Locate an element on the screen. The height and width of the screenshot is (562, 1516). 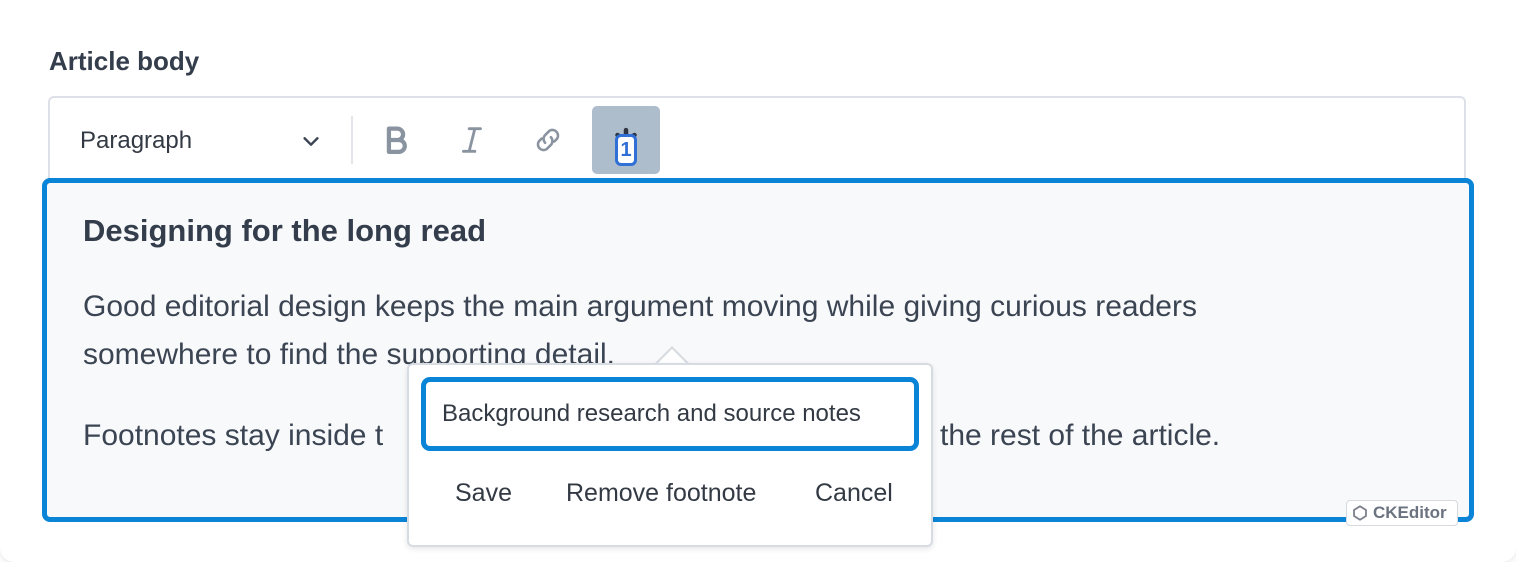
footnote-balloon: Save Remove footnote Cancel is located at coordinates (670, 455).